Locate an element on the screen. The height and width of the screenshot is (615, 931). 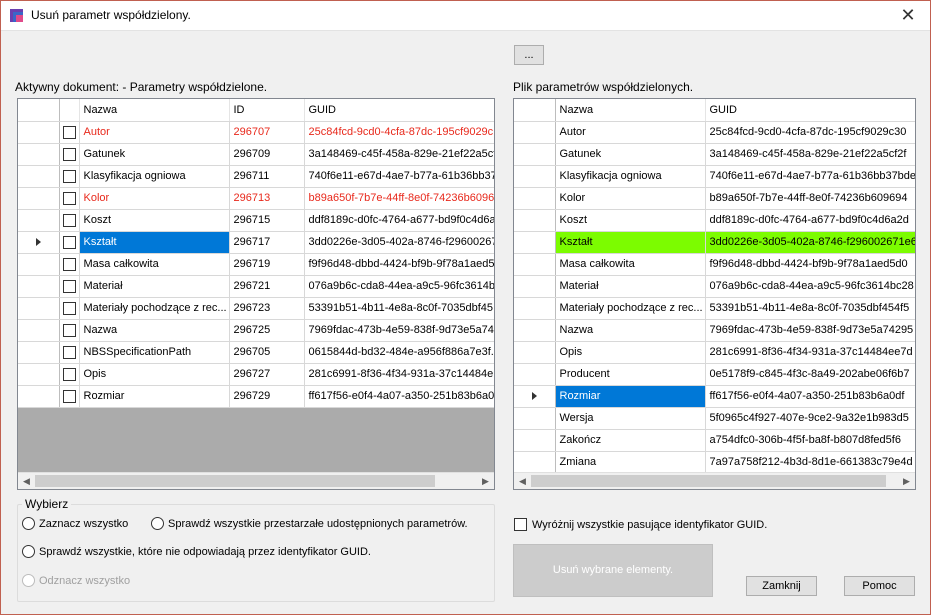
cell-guid: 53391b51-4b11-4e8a-8c0f-7035dbf454f5 is located at coordinates (810, 308).